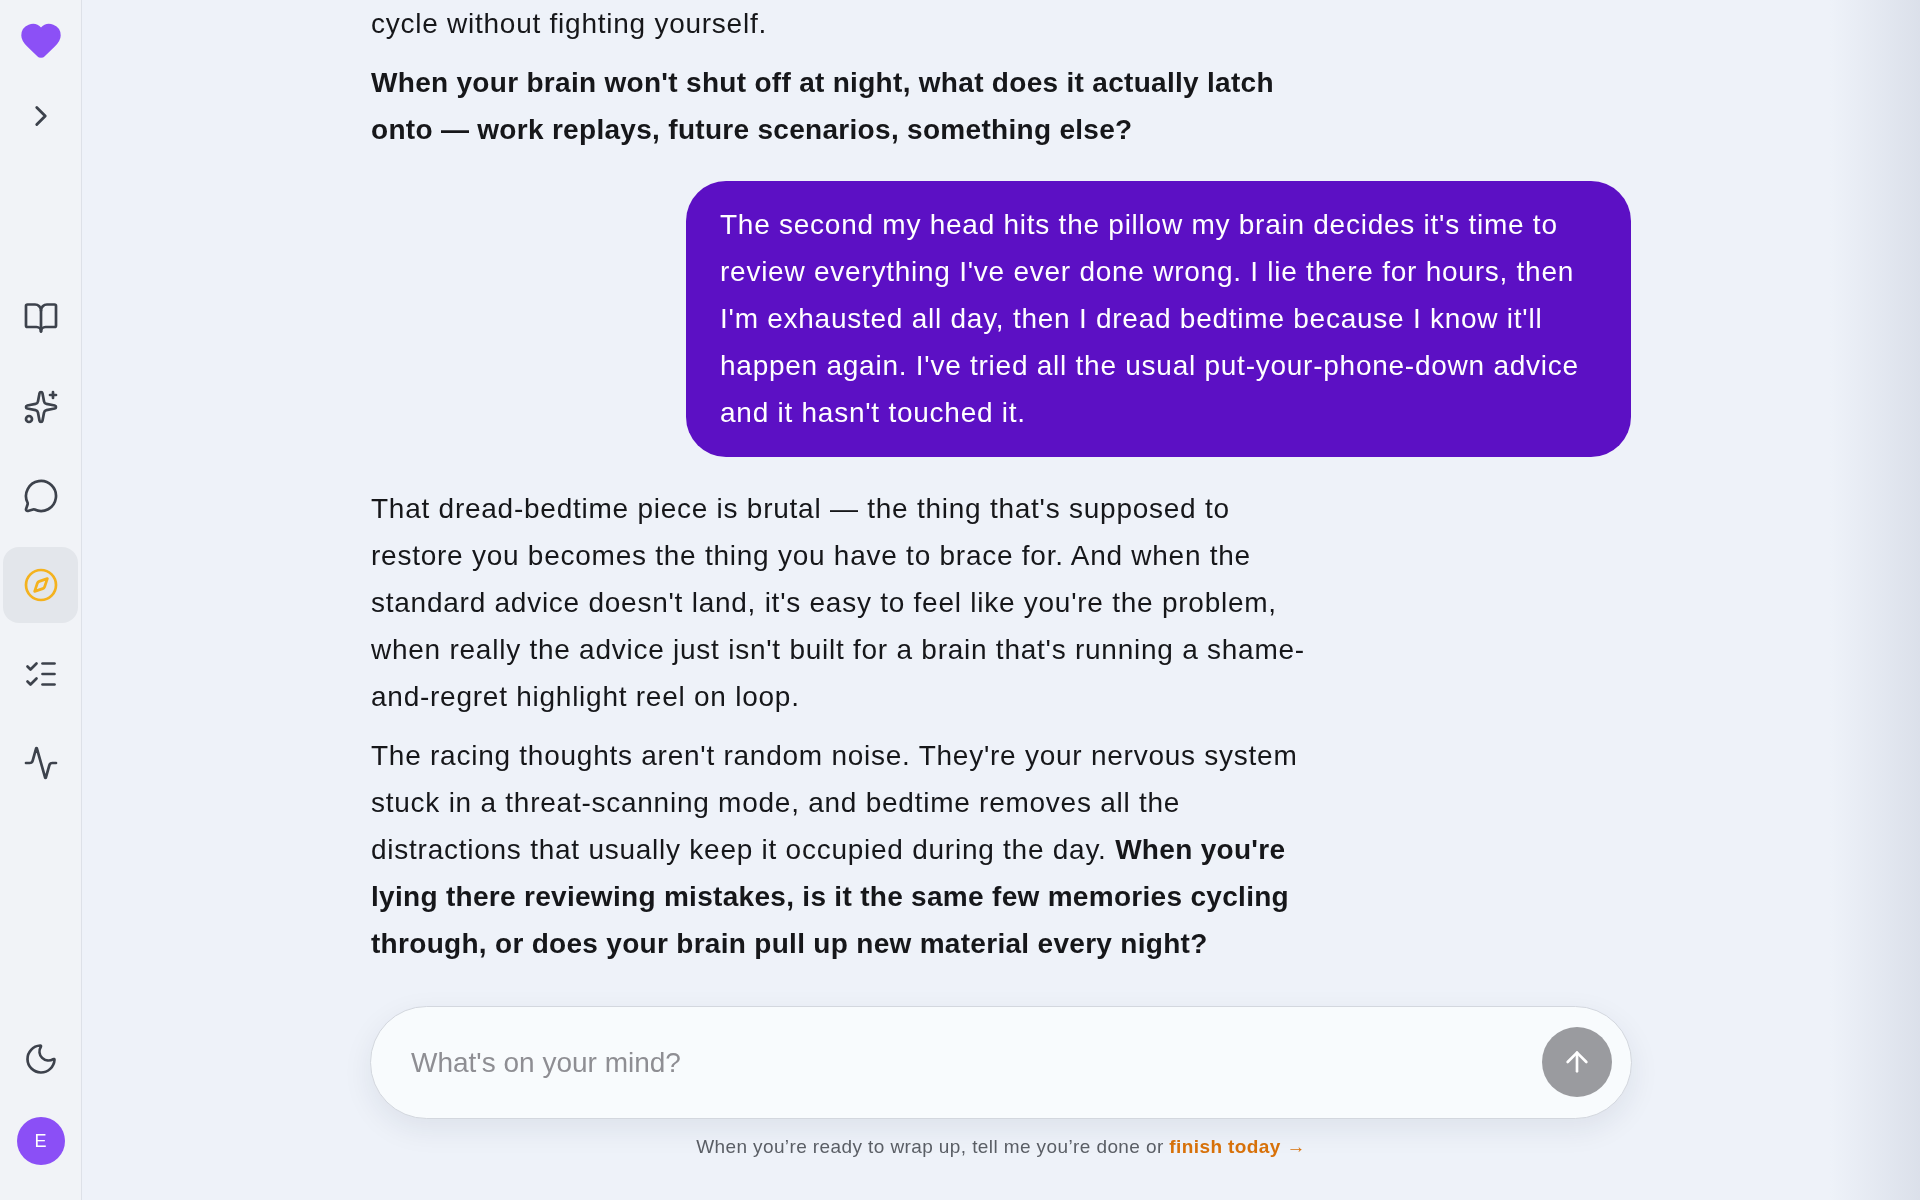 Image resolution: width=1920 pixels, height=1200 pixels. Describe the element at coordinates (835, 850) in the screenshot. I see `assistant-message-text: The racing thoughts aren't random noise. They're your nervous system stuck in a threat-scanning mode, and bedtime removes all the distractions that usually keep it occupied during the day. When you're lying there reviewing mistakes, is it the same few memories cycling through, or does your brain pull up new material every night?` at that location.